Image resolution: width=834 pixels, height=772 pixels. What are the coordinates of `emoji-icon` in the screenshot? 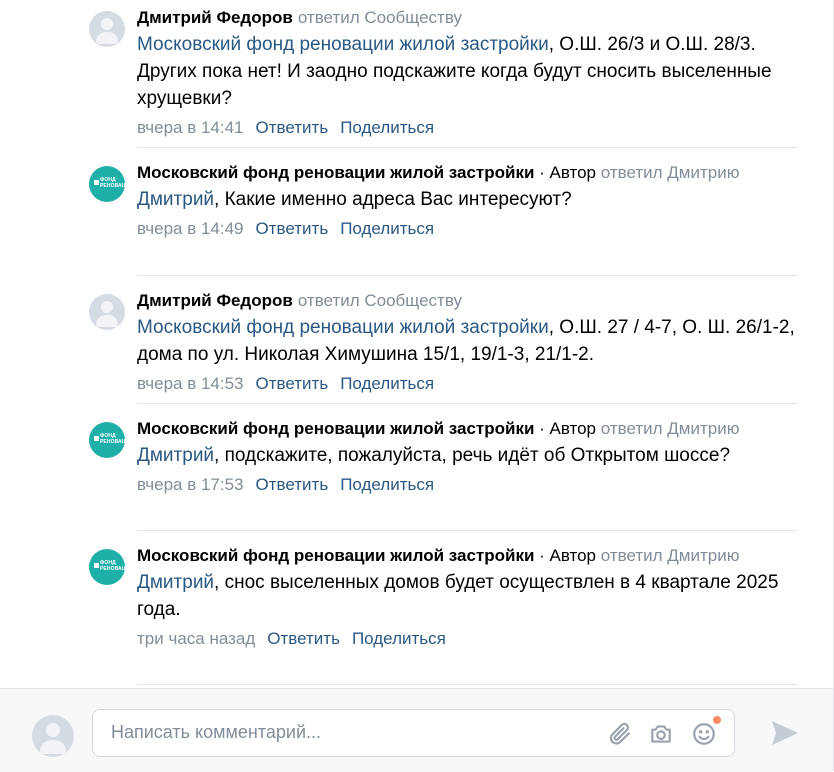 It's located at (704, 734).